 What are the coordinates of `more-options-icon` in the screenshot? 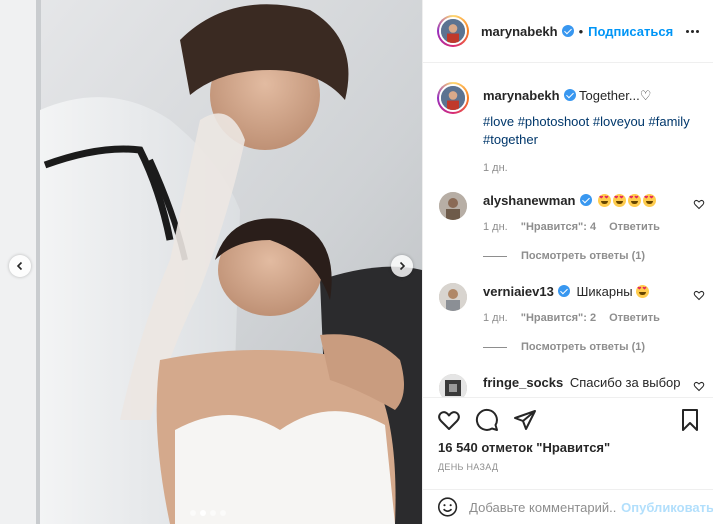 It's located at (694, 31).